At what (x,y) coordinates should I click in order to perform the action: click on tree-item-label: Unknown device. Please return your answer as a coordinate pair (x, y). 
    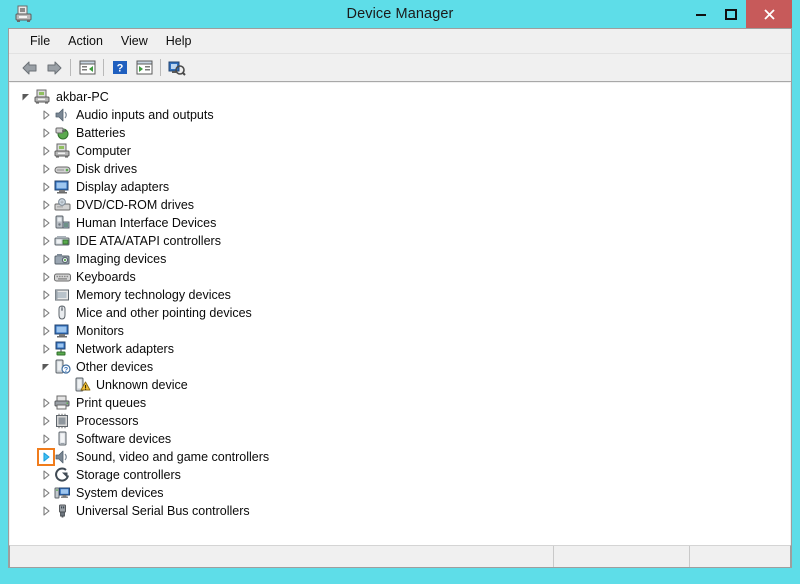
    Looking at the image, I should click on (142, 385).